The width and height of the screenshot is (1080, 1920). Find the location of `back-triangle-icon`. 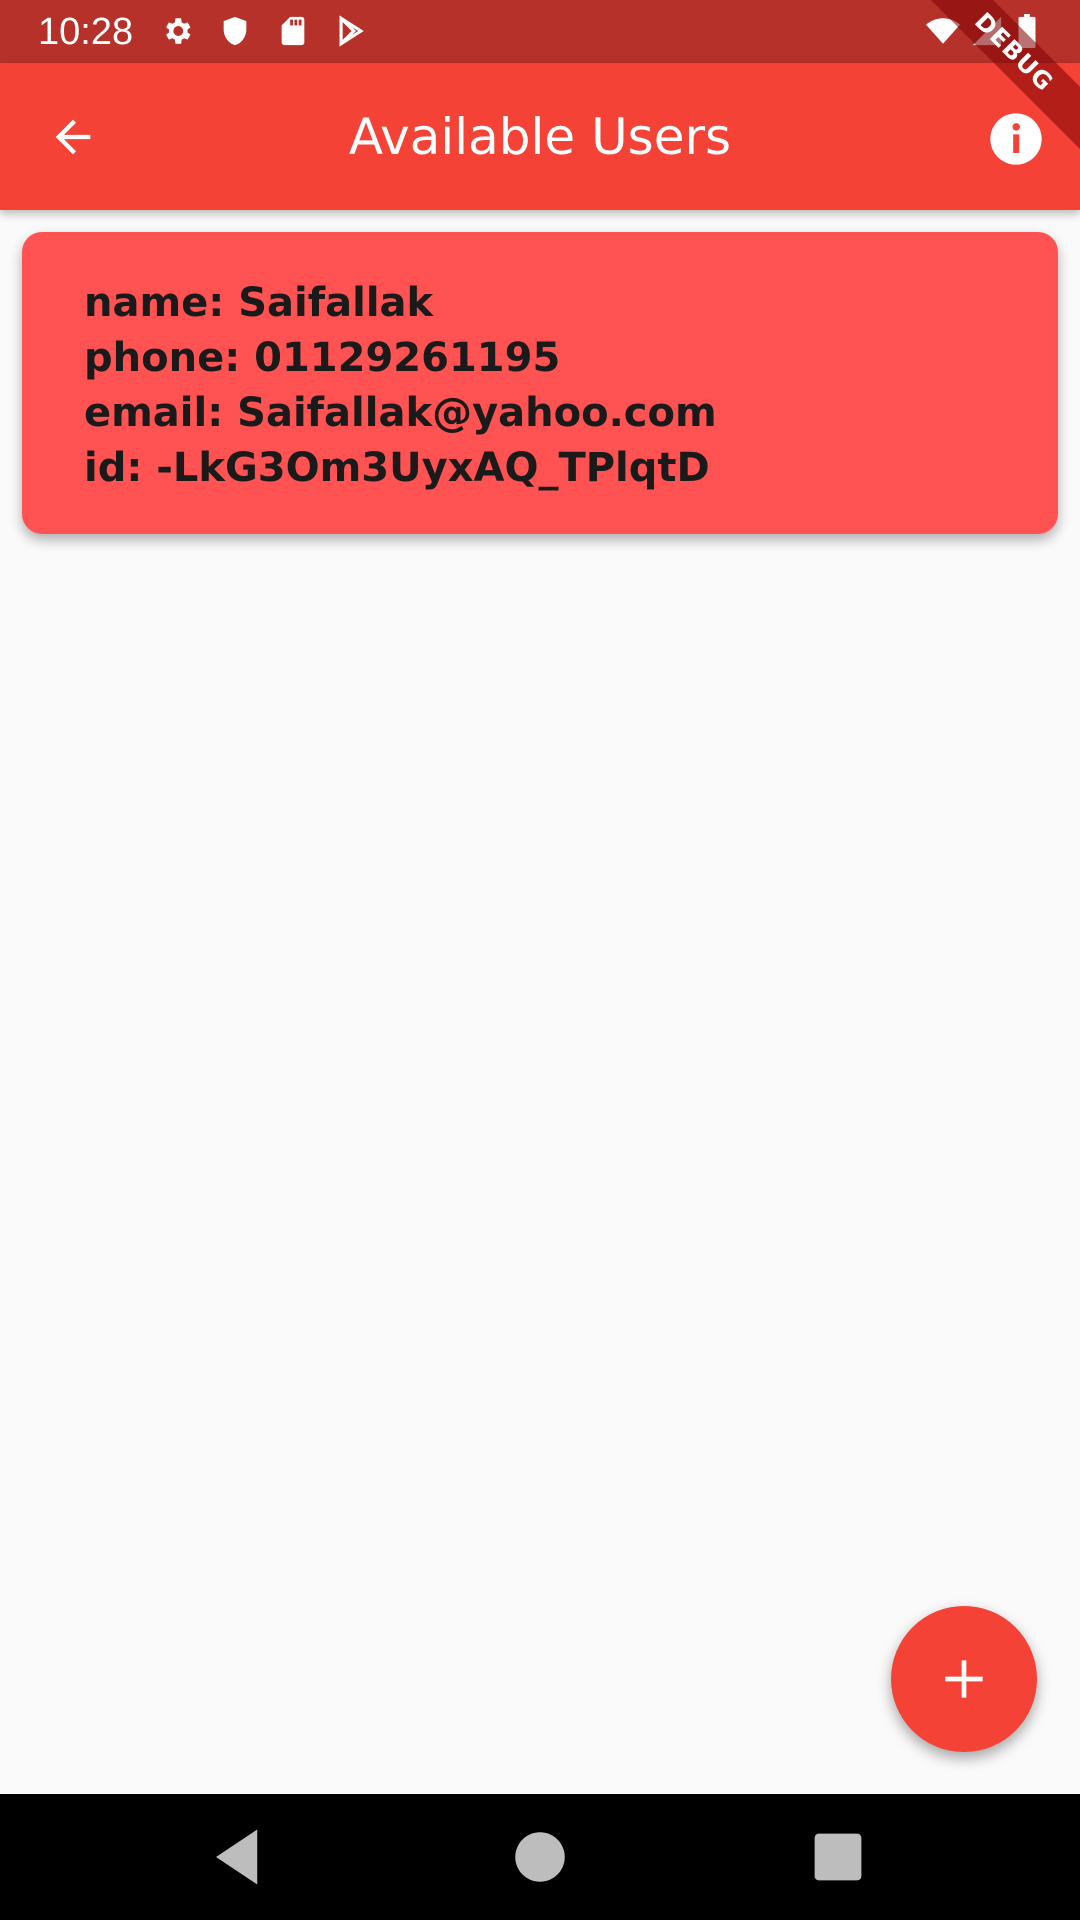

back-triangle-icon is located at coordinates (237, 1857).